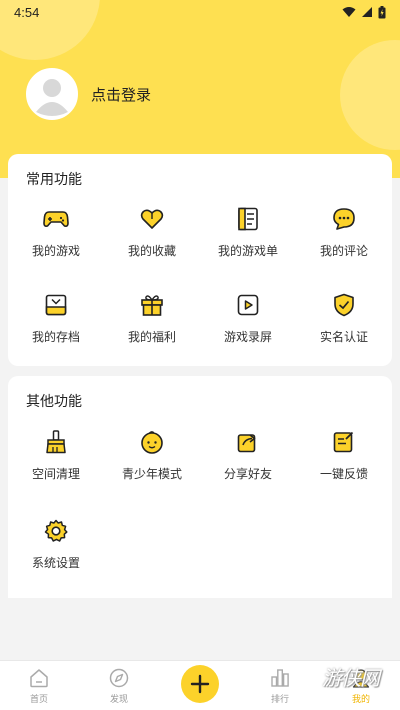 This screenshot has width=400, height=710. What do you see at coordinates (55, 337) in the screenshot?
I see `my-archive-label: 我的存档` at bounding box center [55, 337].